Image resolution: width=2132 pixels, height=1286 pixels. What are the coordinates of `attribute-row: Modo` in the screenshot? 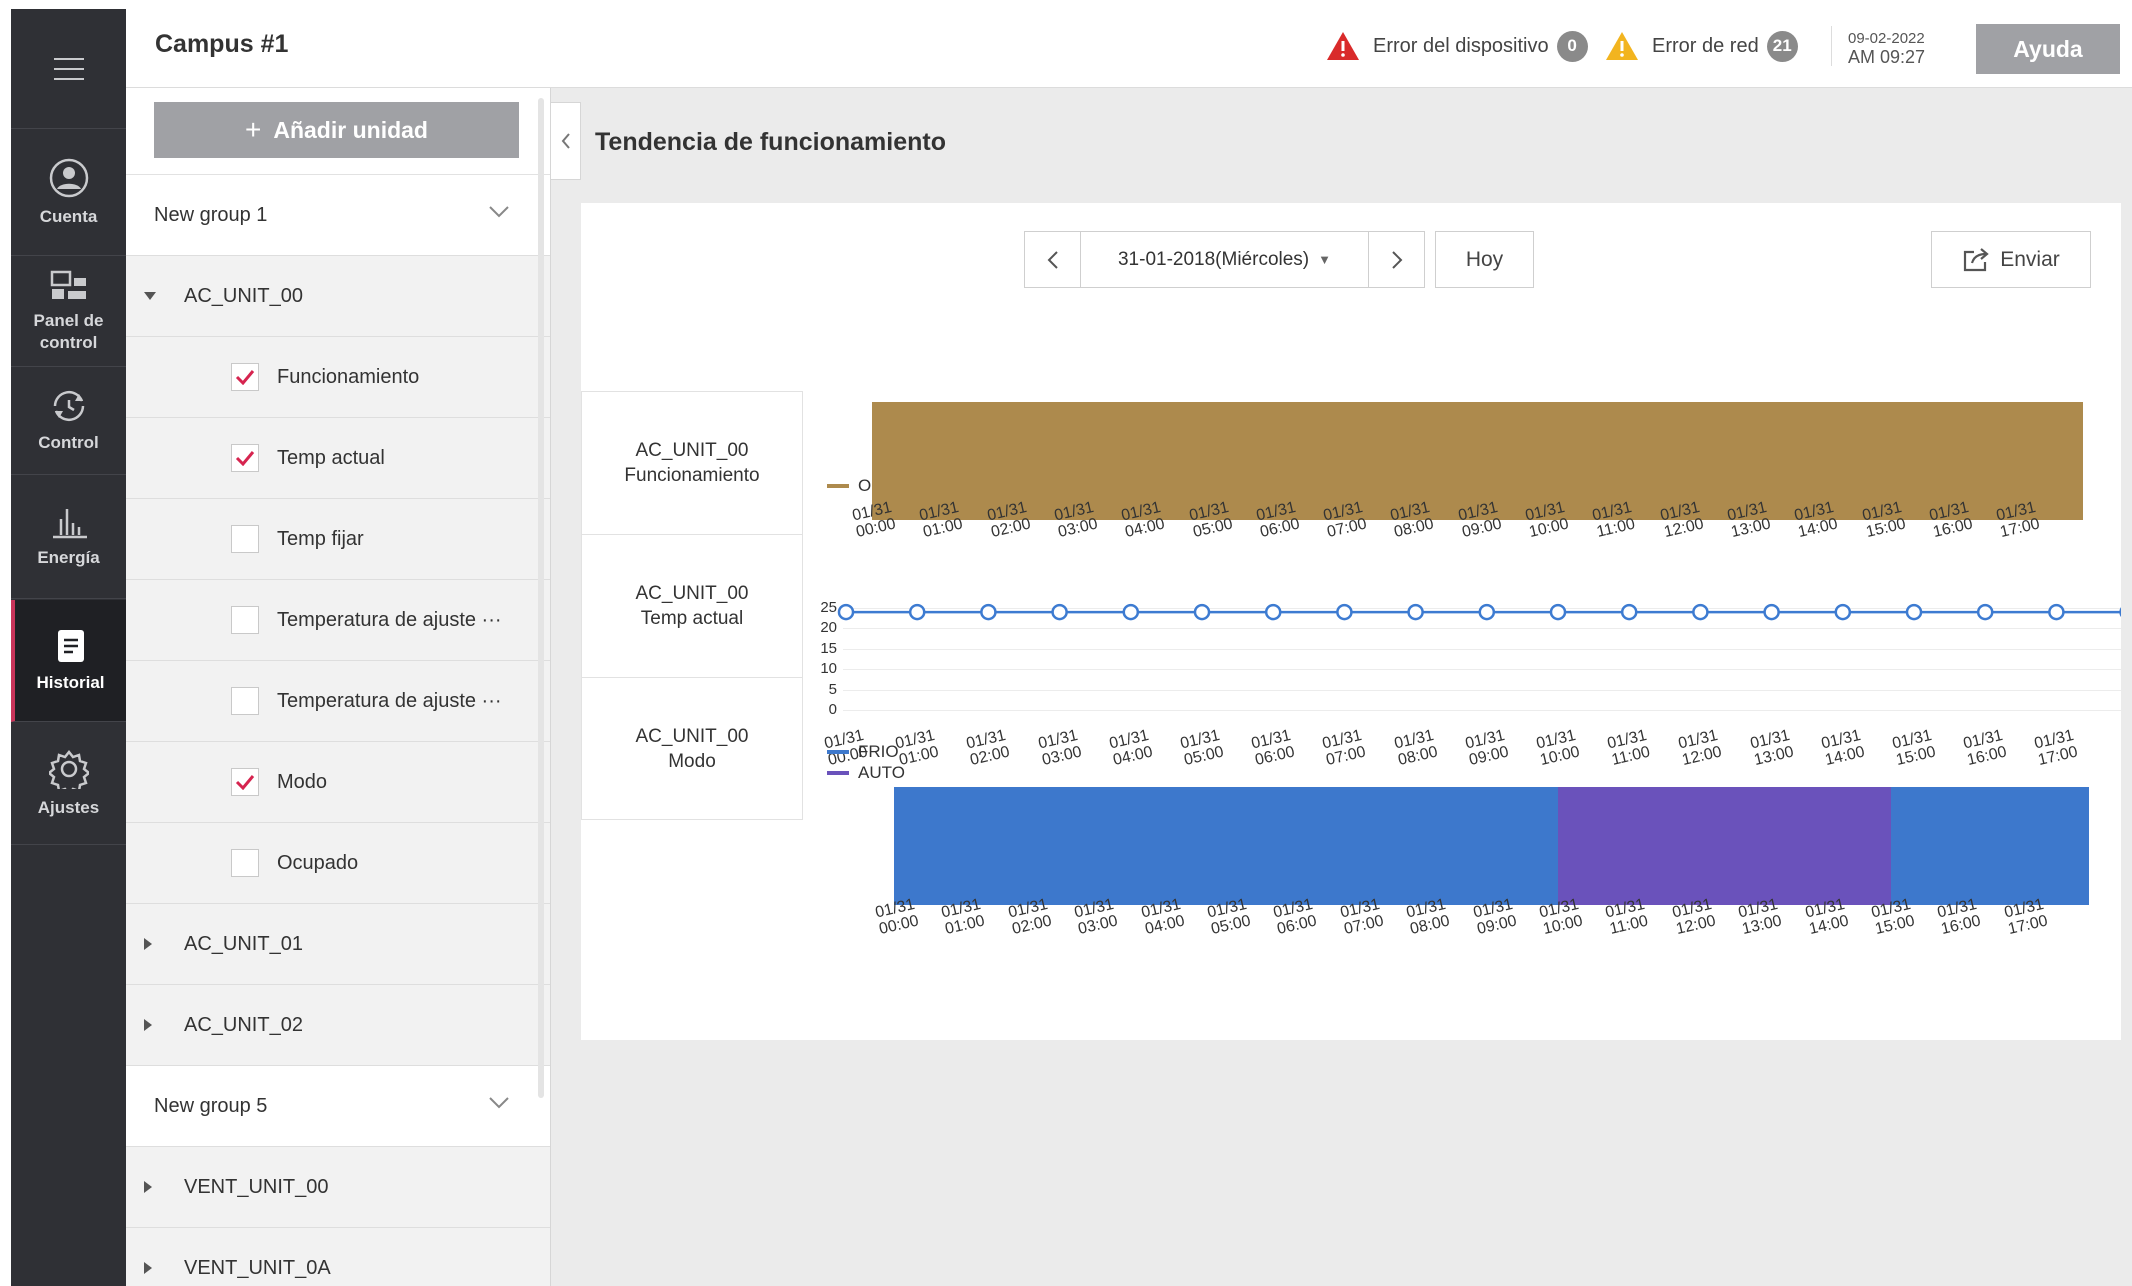 It's located at (338, 782).